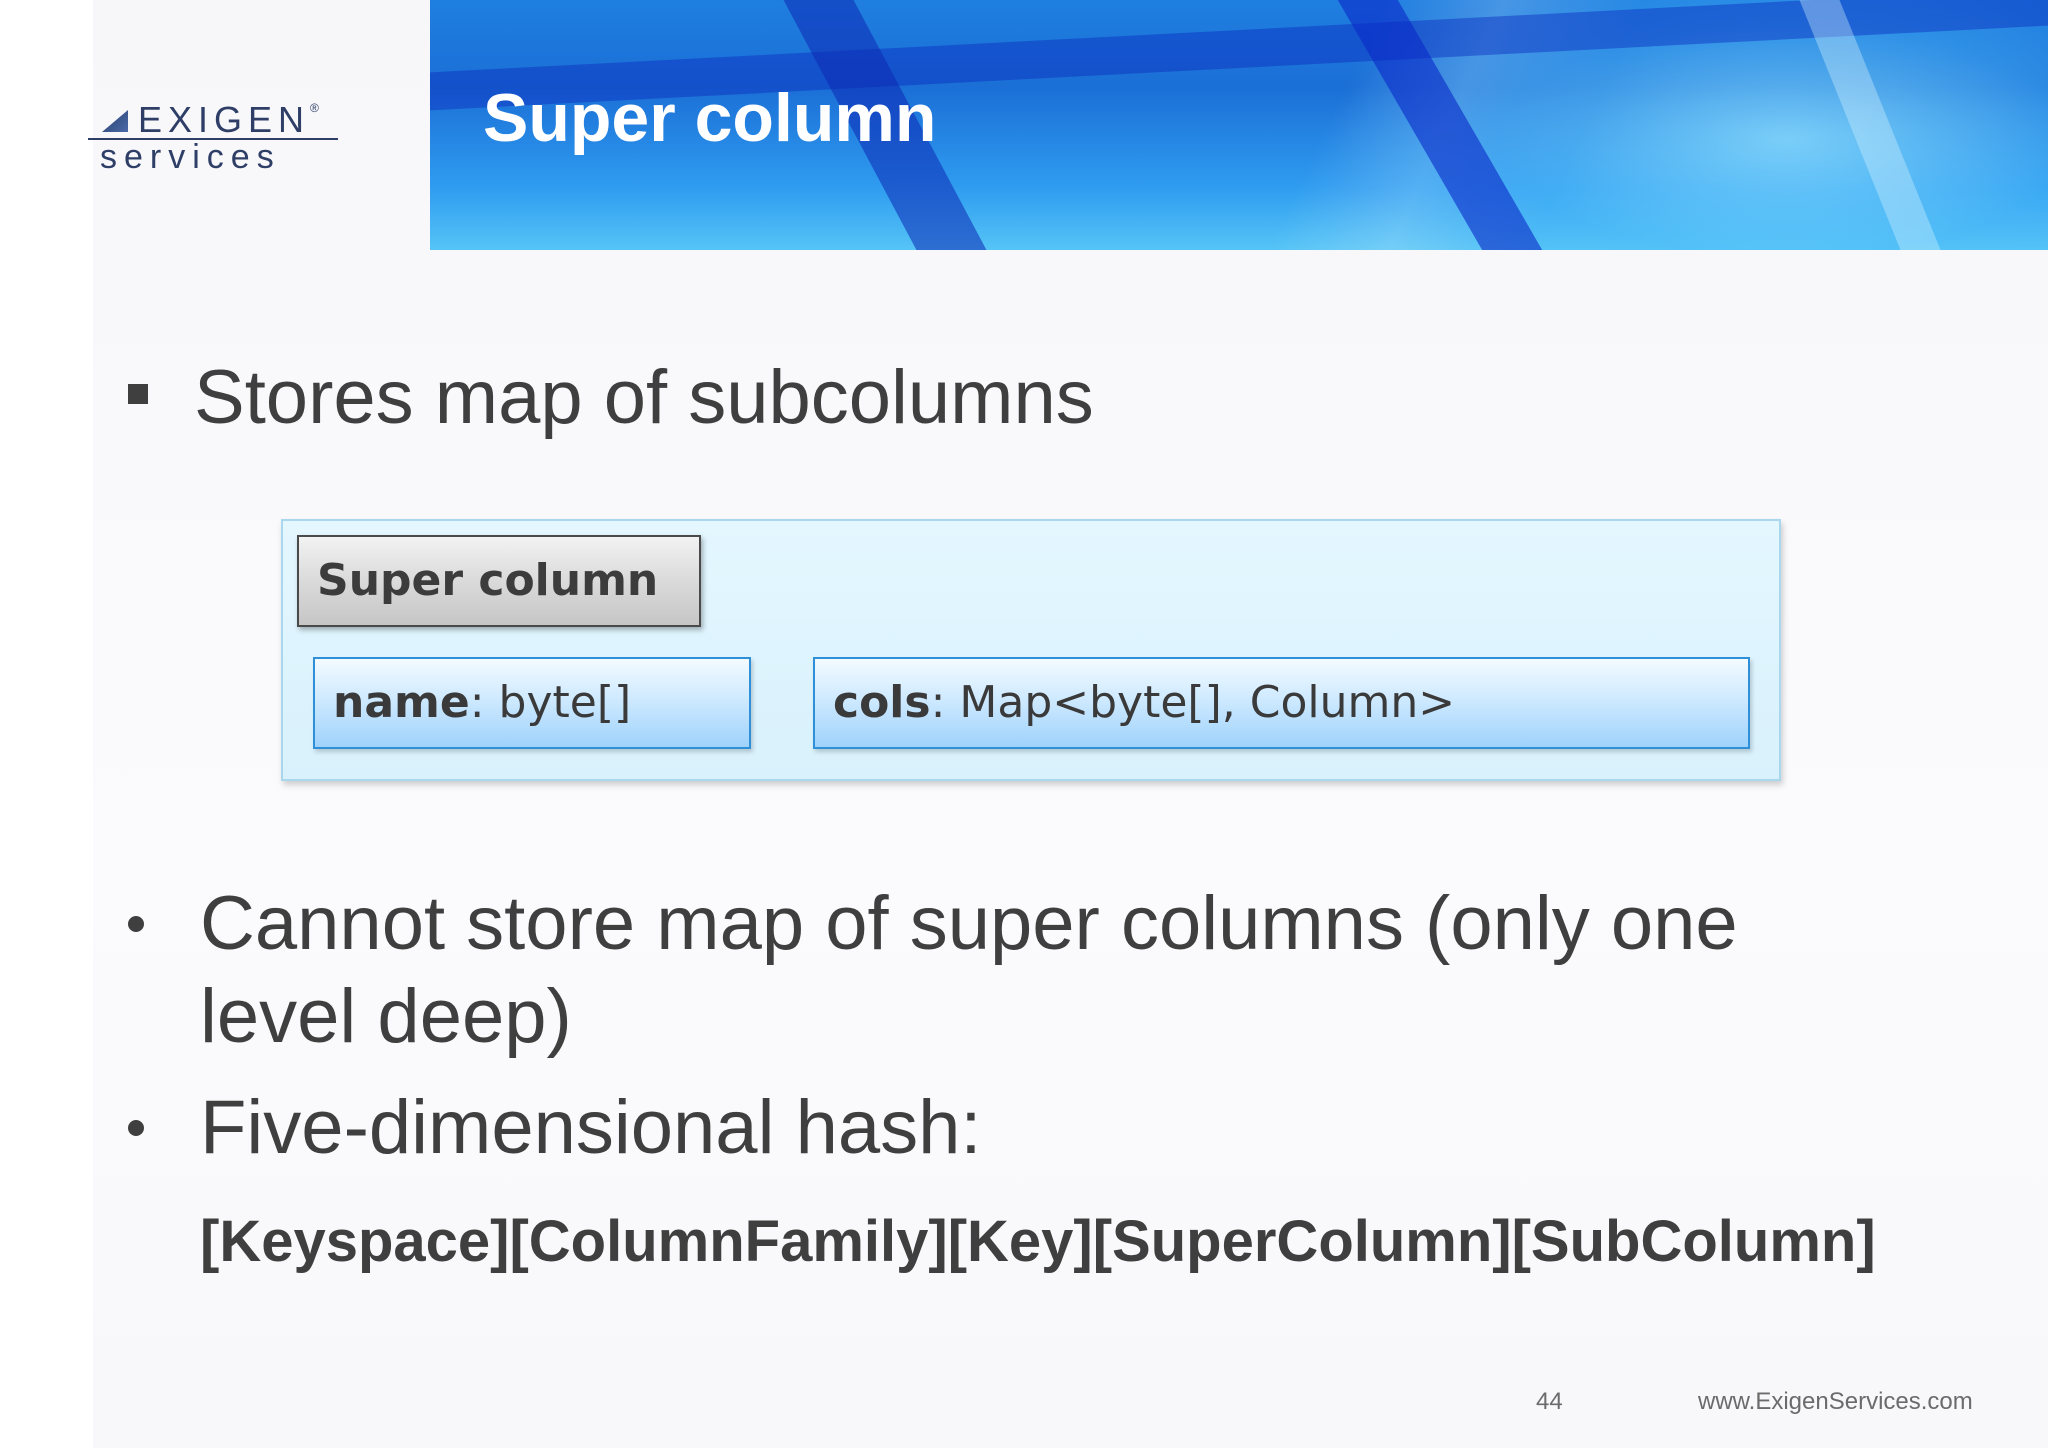  Describe the element at coordinates (228, 119) in the screenshot. I see `logo-wordmark-top: EXIGEN®` at that location.